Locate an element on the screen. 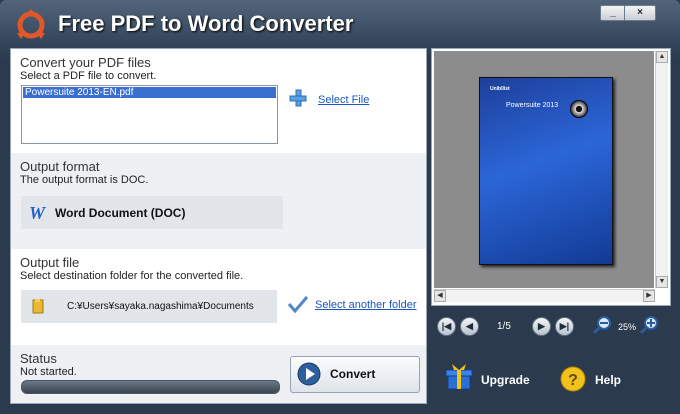 Image resolution: width=680 pixels, height=414 pixels. vertical-scrollbar: ▲ ▼ is located at coordinates (661, 169).